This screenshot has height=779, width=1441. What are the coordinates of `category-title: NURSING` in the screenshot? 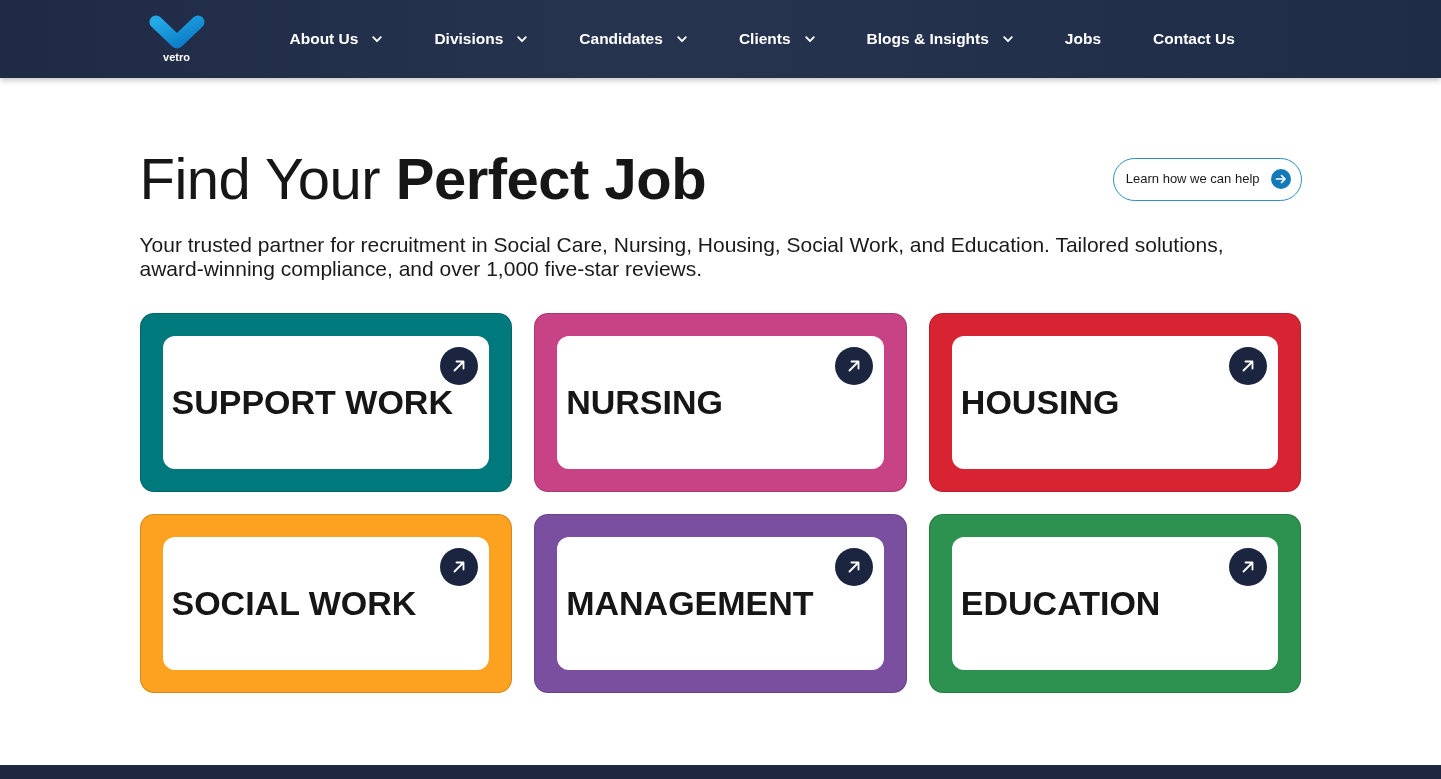 It's located at (644, 402).